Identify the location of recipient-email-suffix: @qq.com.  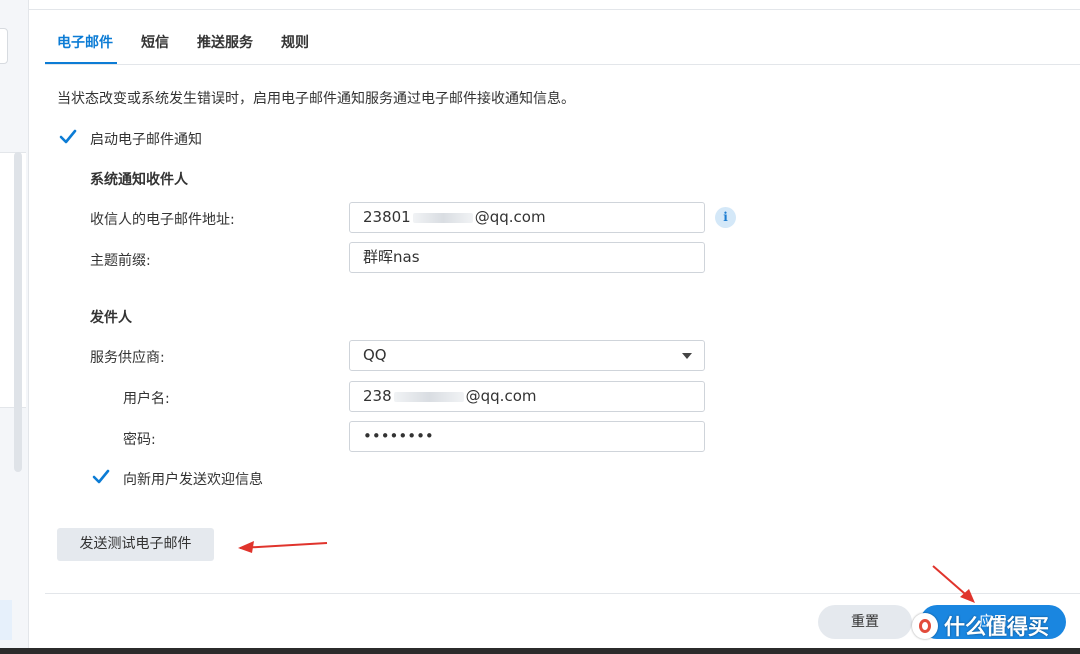
(510, 217).